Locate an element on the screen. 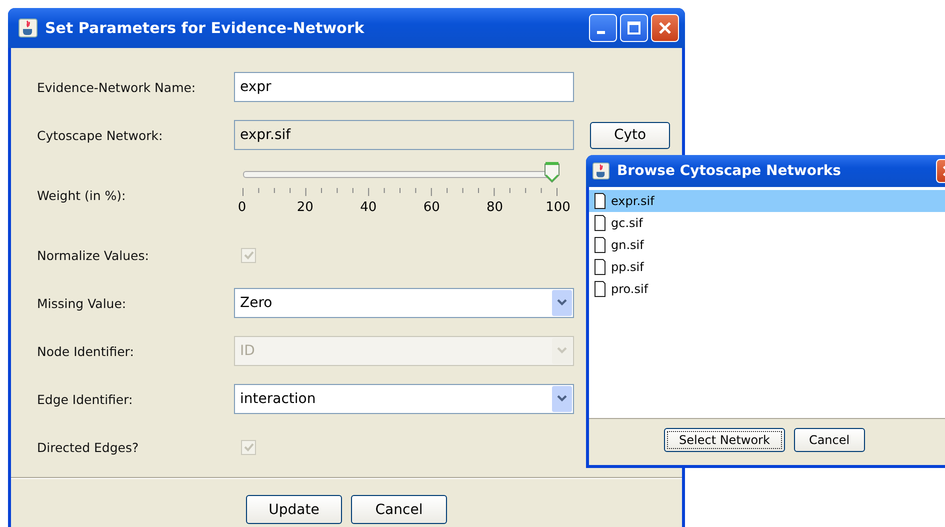 The image size is (945, 527). tick-label: 0 is located at coordinates (242, 207).